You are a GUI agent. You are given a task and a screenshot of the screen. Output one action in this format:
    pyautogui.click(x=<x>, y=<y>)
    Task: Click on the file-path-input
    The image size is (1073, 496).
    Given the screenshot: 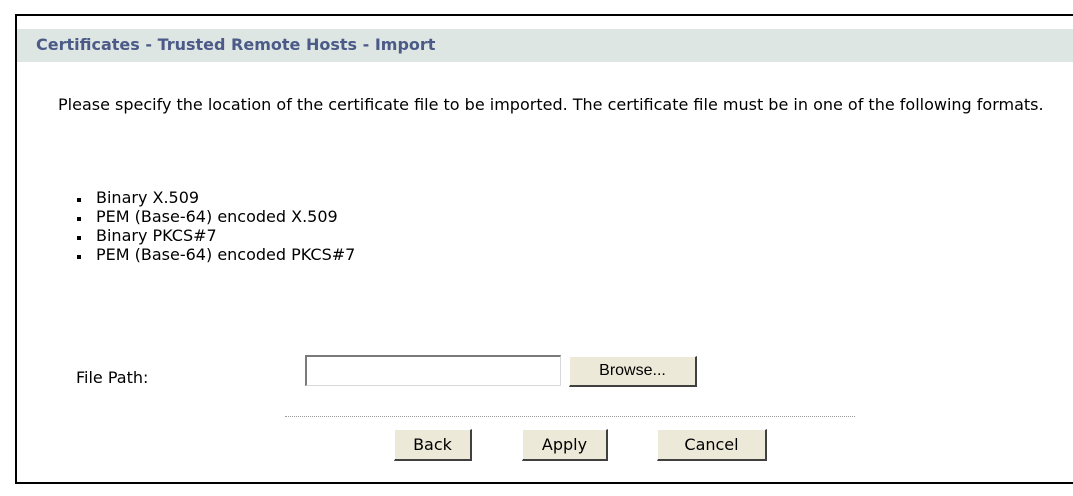 What is the action you would take?
    pyautogui.click(x=433, y=370)
    